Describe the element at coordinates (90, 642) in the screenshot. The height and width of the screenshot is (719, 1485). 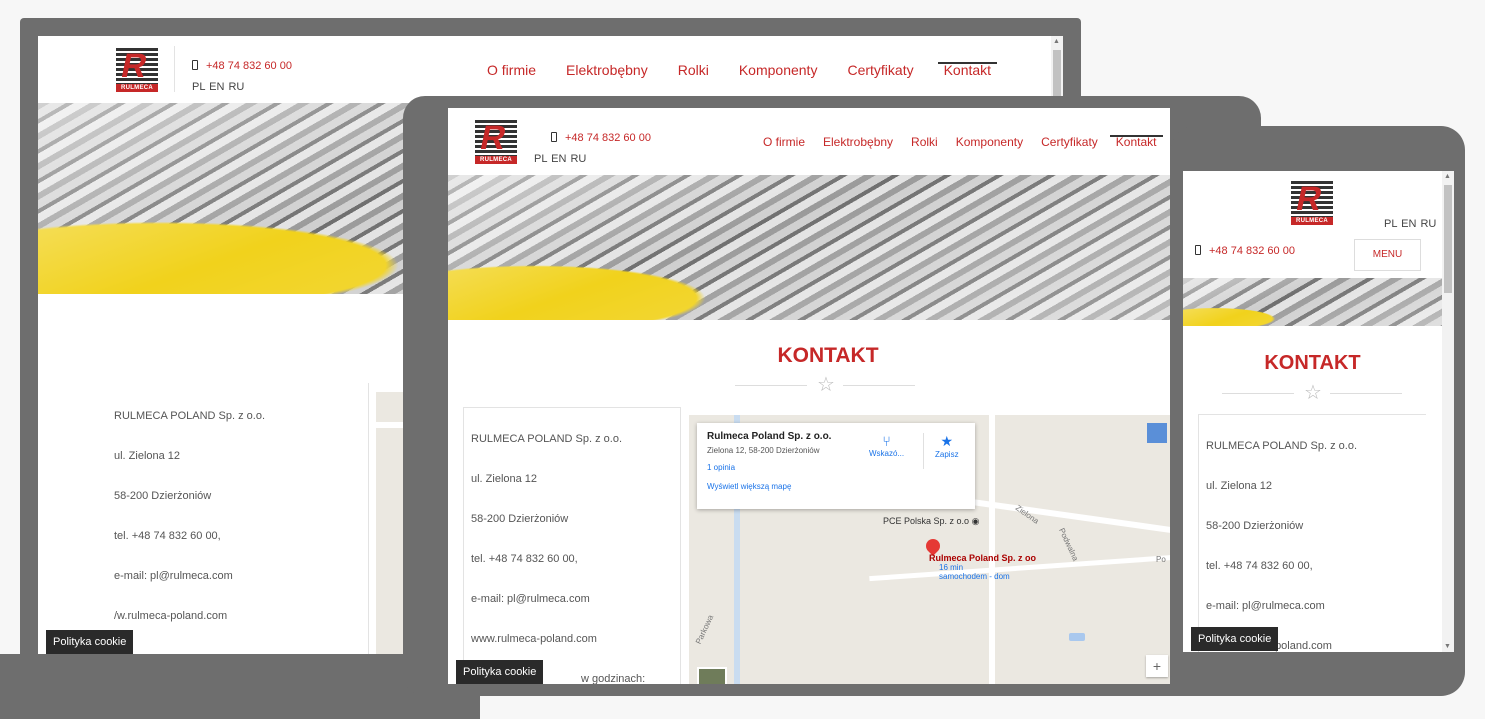
I see `desktop-cookie-banner: Polityka cookie` at that location.